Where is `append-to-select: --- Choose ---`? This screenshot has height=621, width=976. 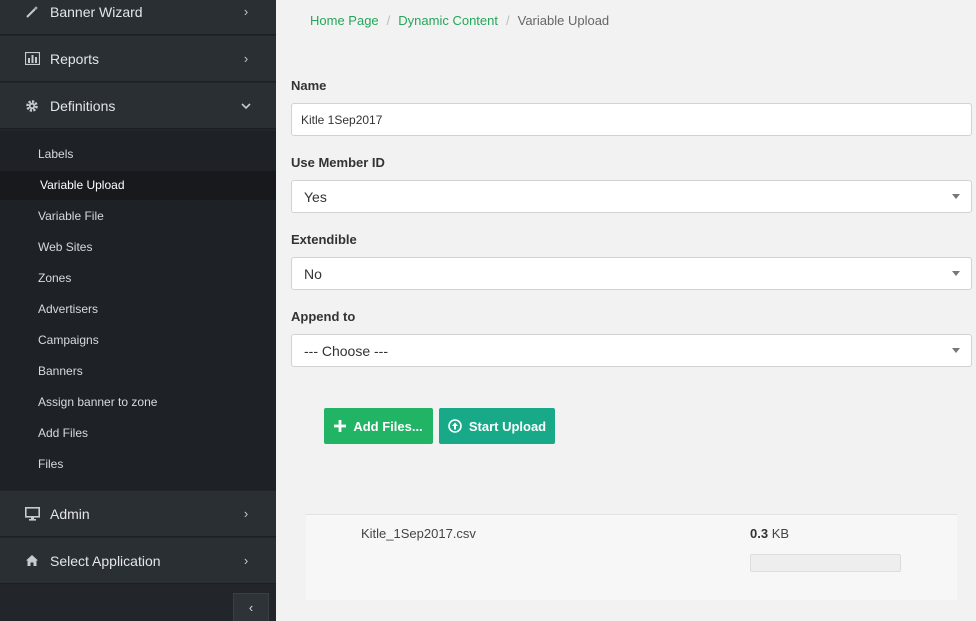
append-to-select: --- Choose --- is located at coordinates (631, 350).